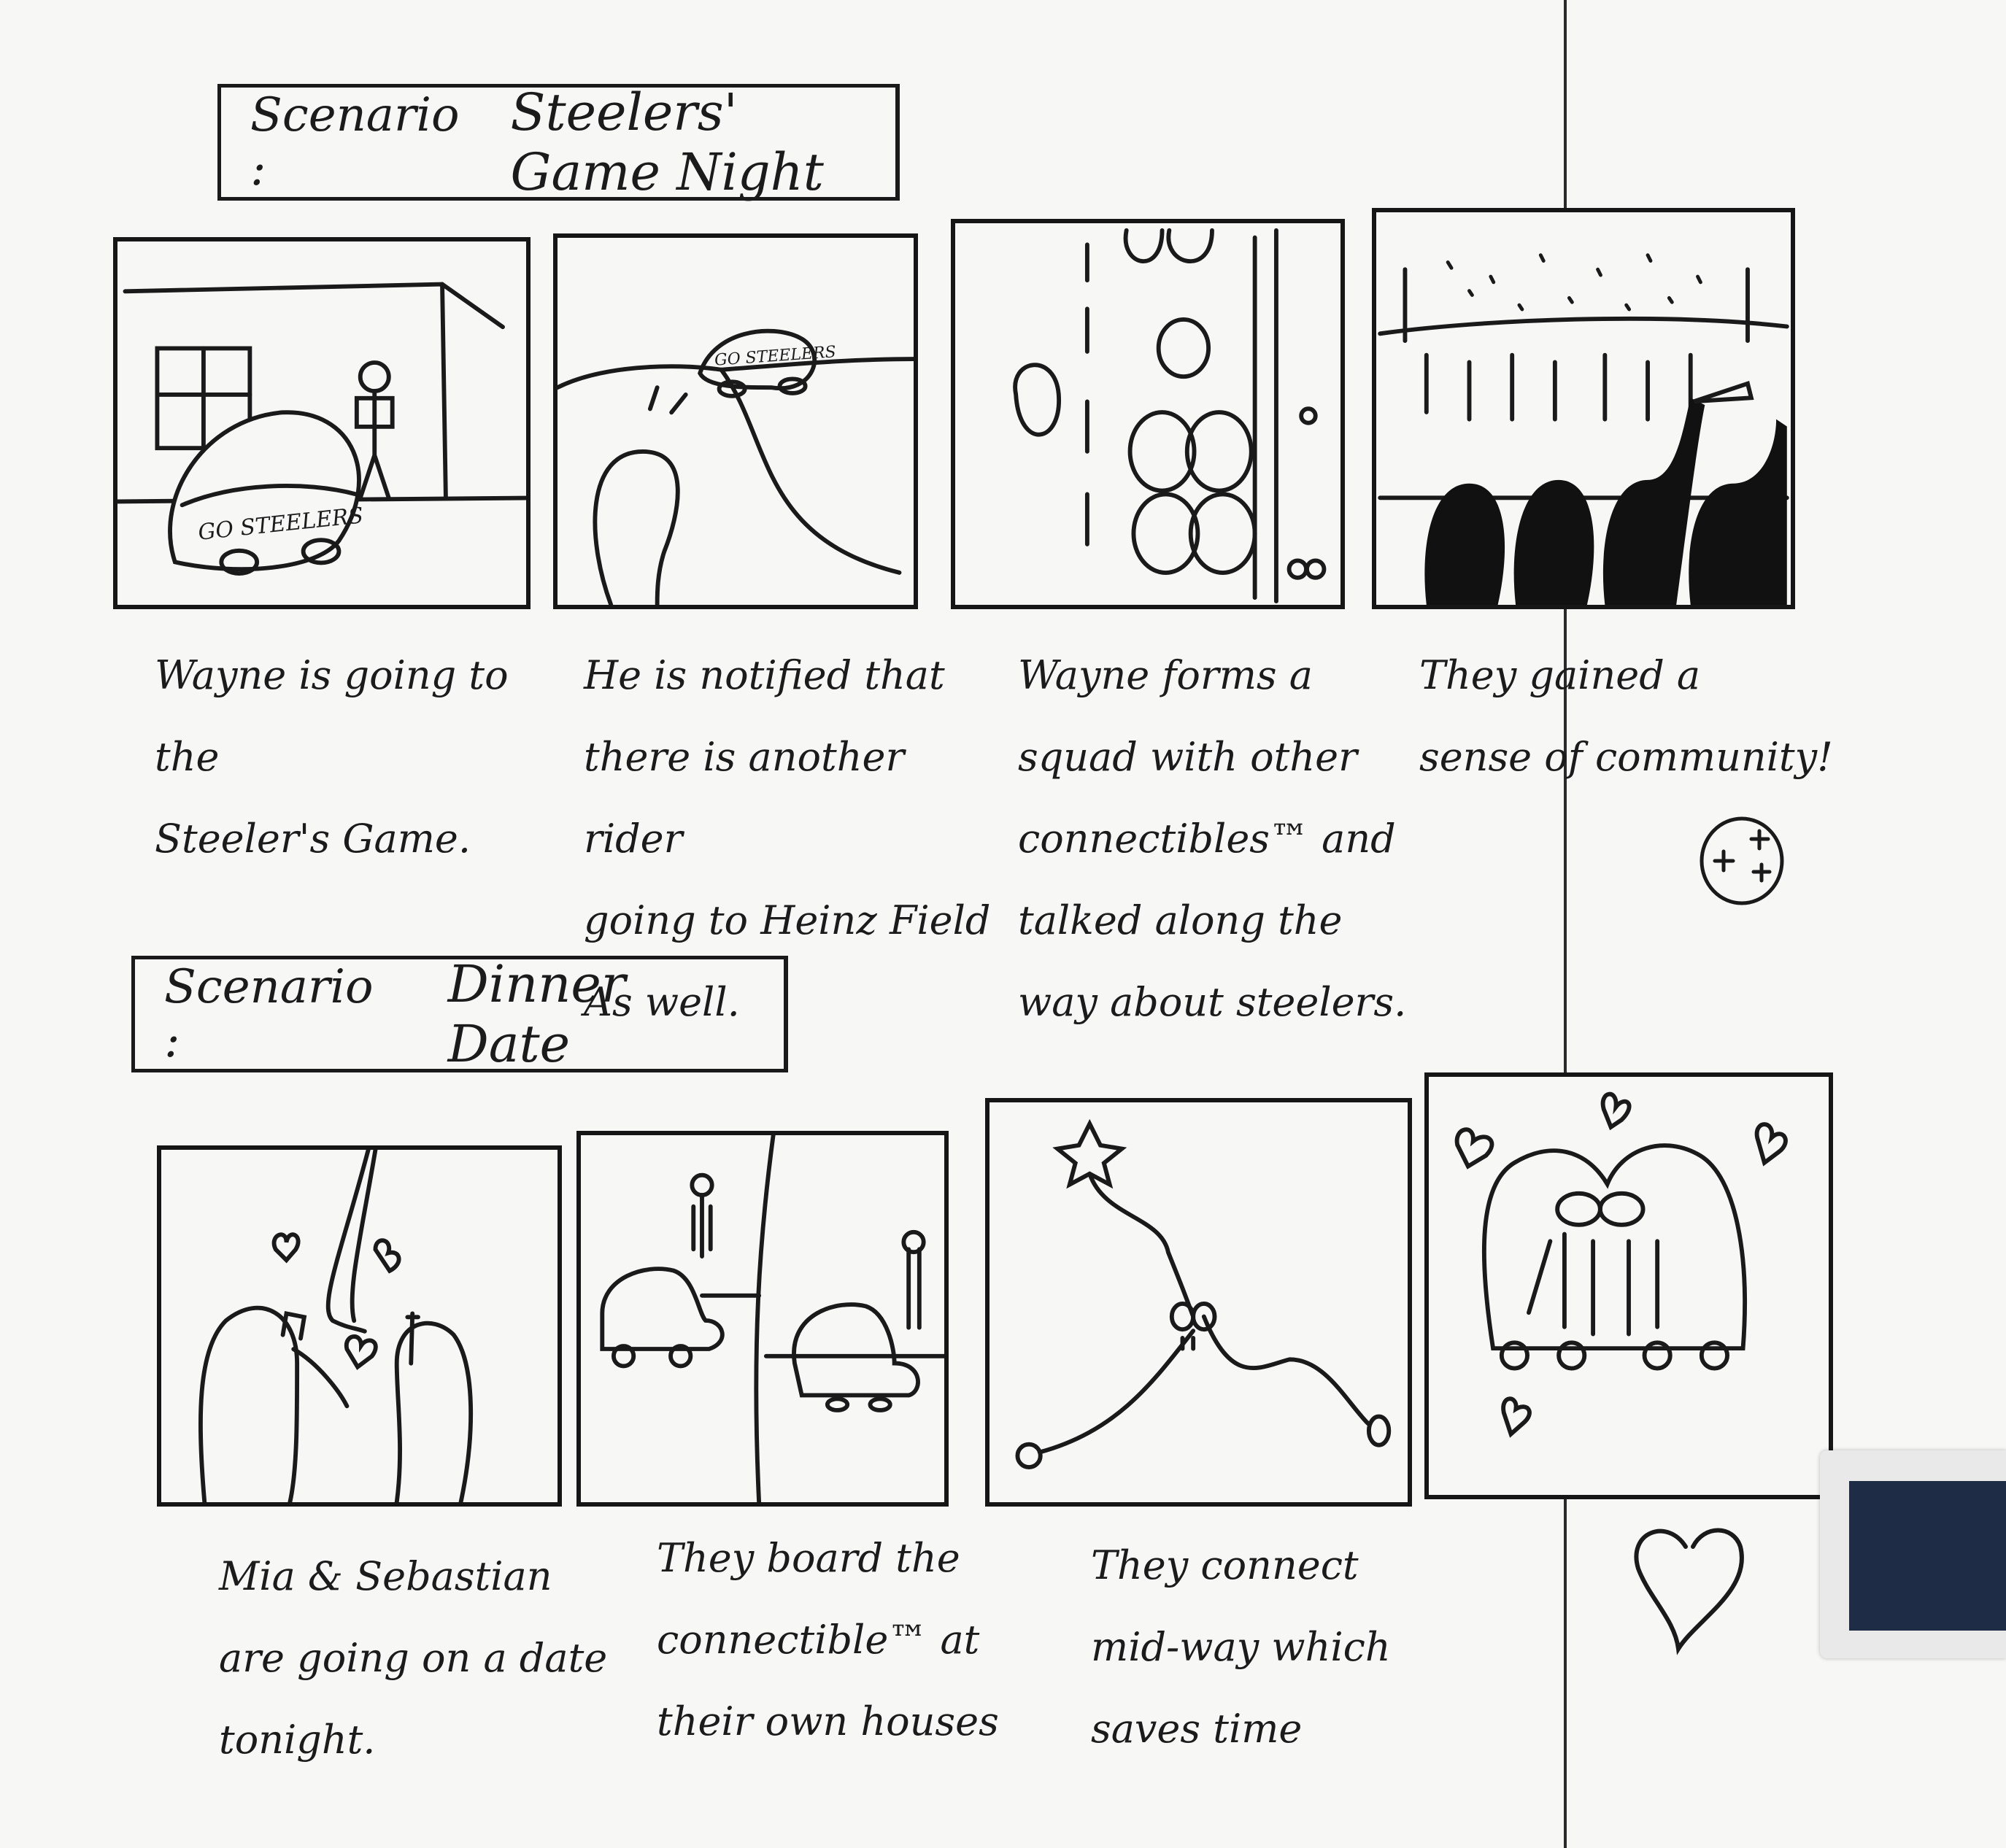 The image size is (2006, 1848). Describe the element at coordinates (1241, 1647) in the screenshot. I see `caption-2-3: They connect mid-way which saves time` at that location.